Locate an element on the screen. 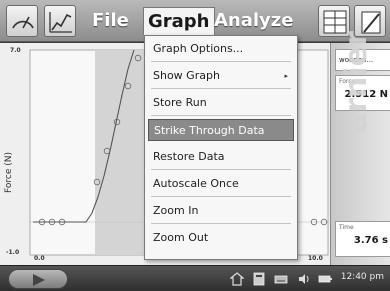 Image resolution: width=390 pixels, height=291 pixels. start-button is located at coordinates (38, 279).